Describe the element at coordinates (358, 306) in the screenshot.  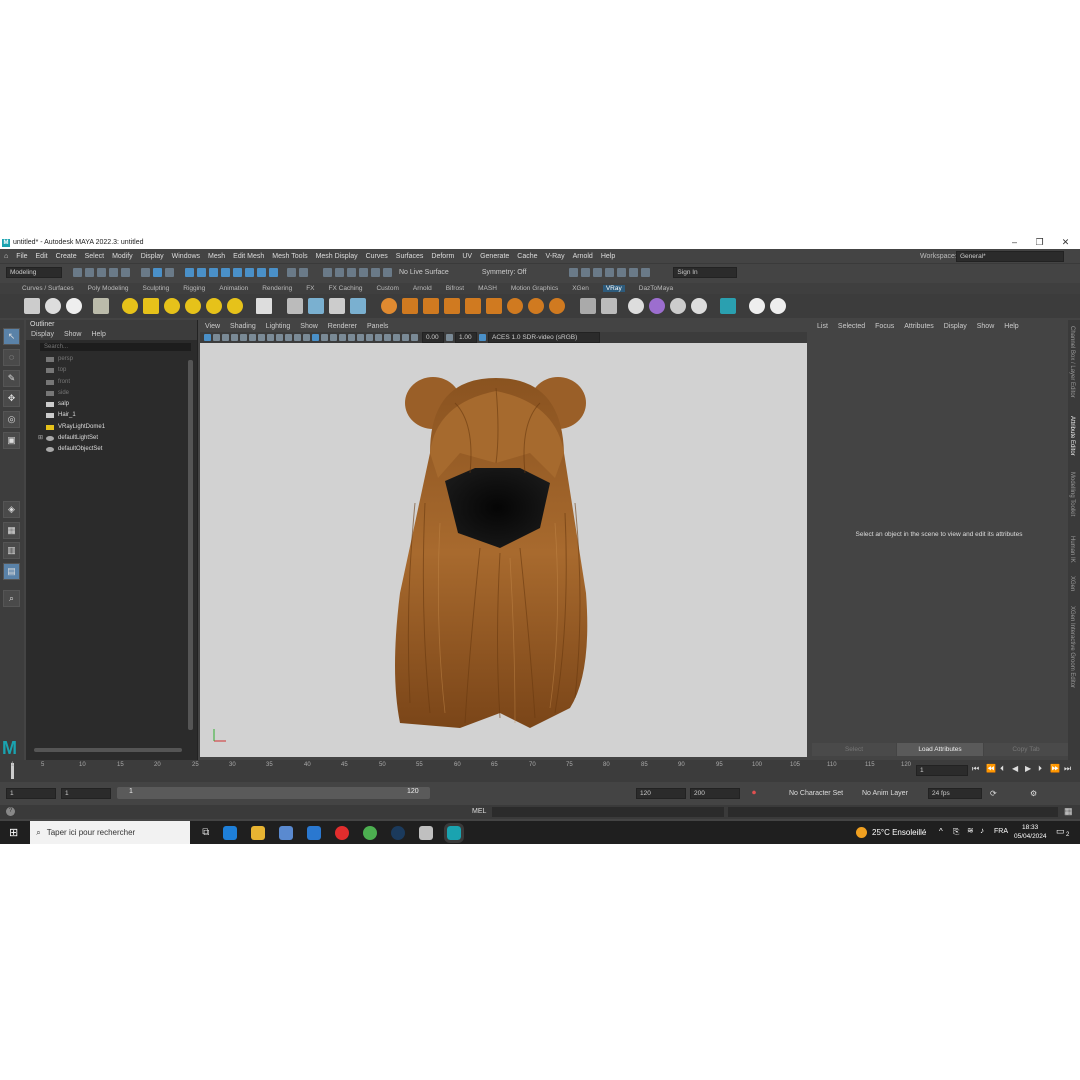
I see `vray-scene-icon` at that location.